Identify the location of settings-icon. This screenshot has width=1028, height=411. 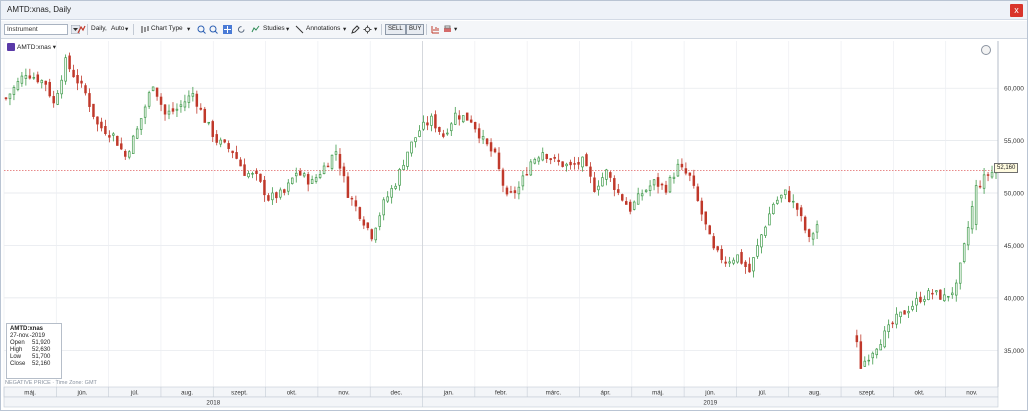
(367, 29).